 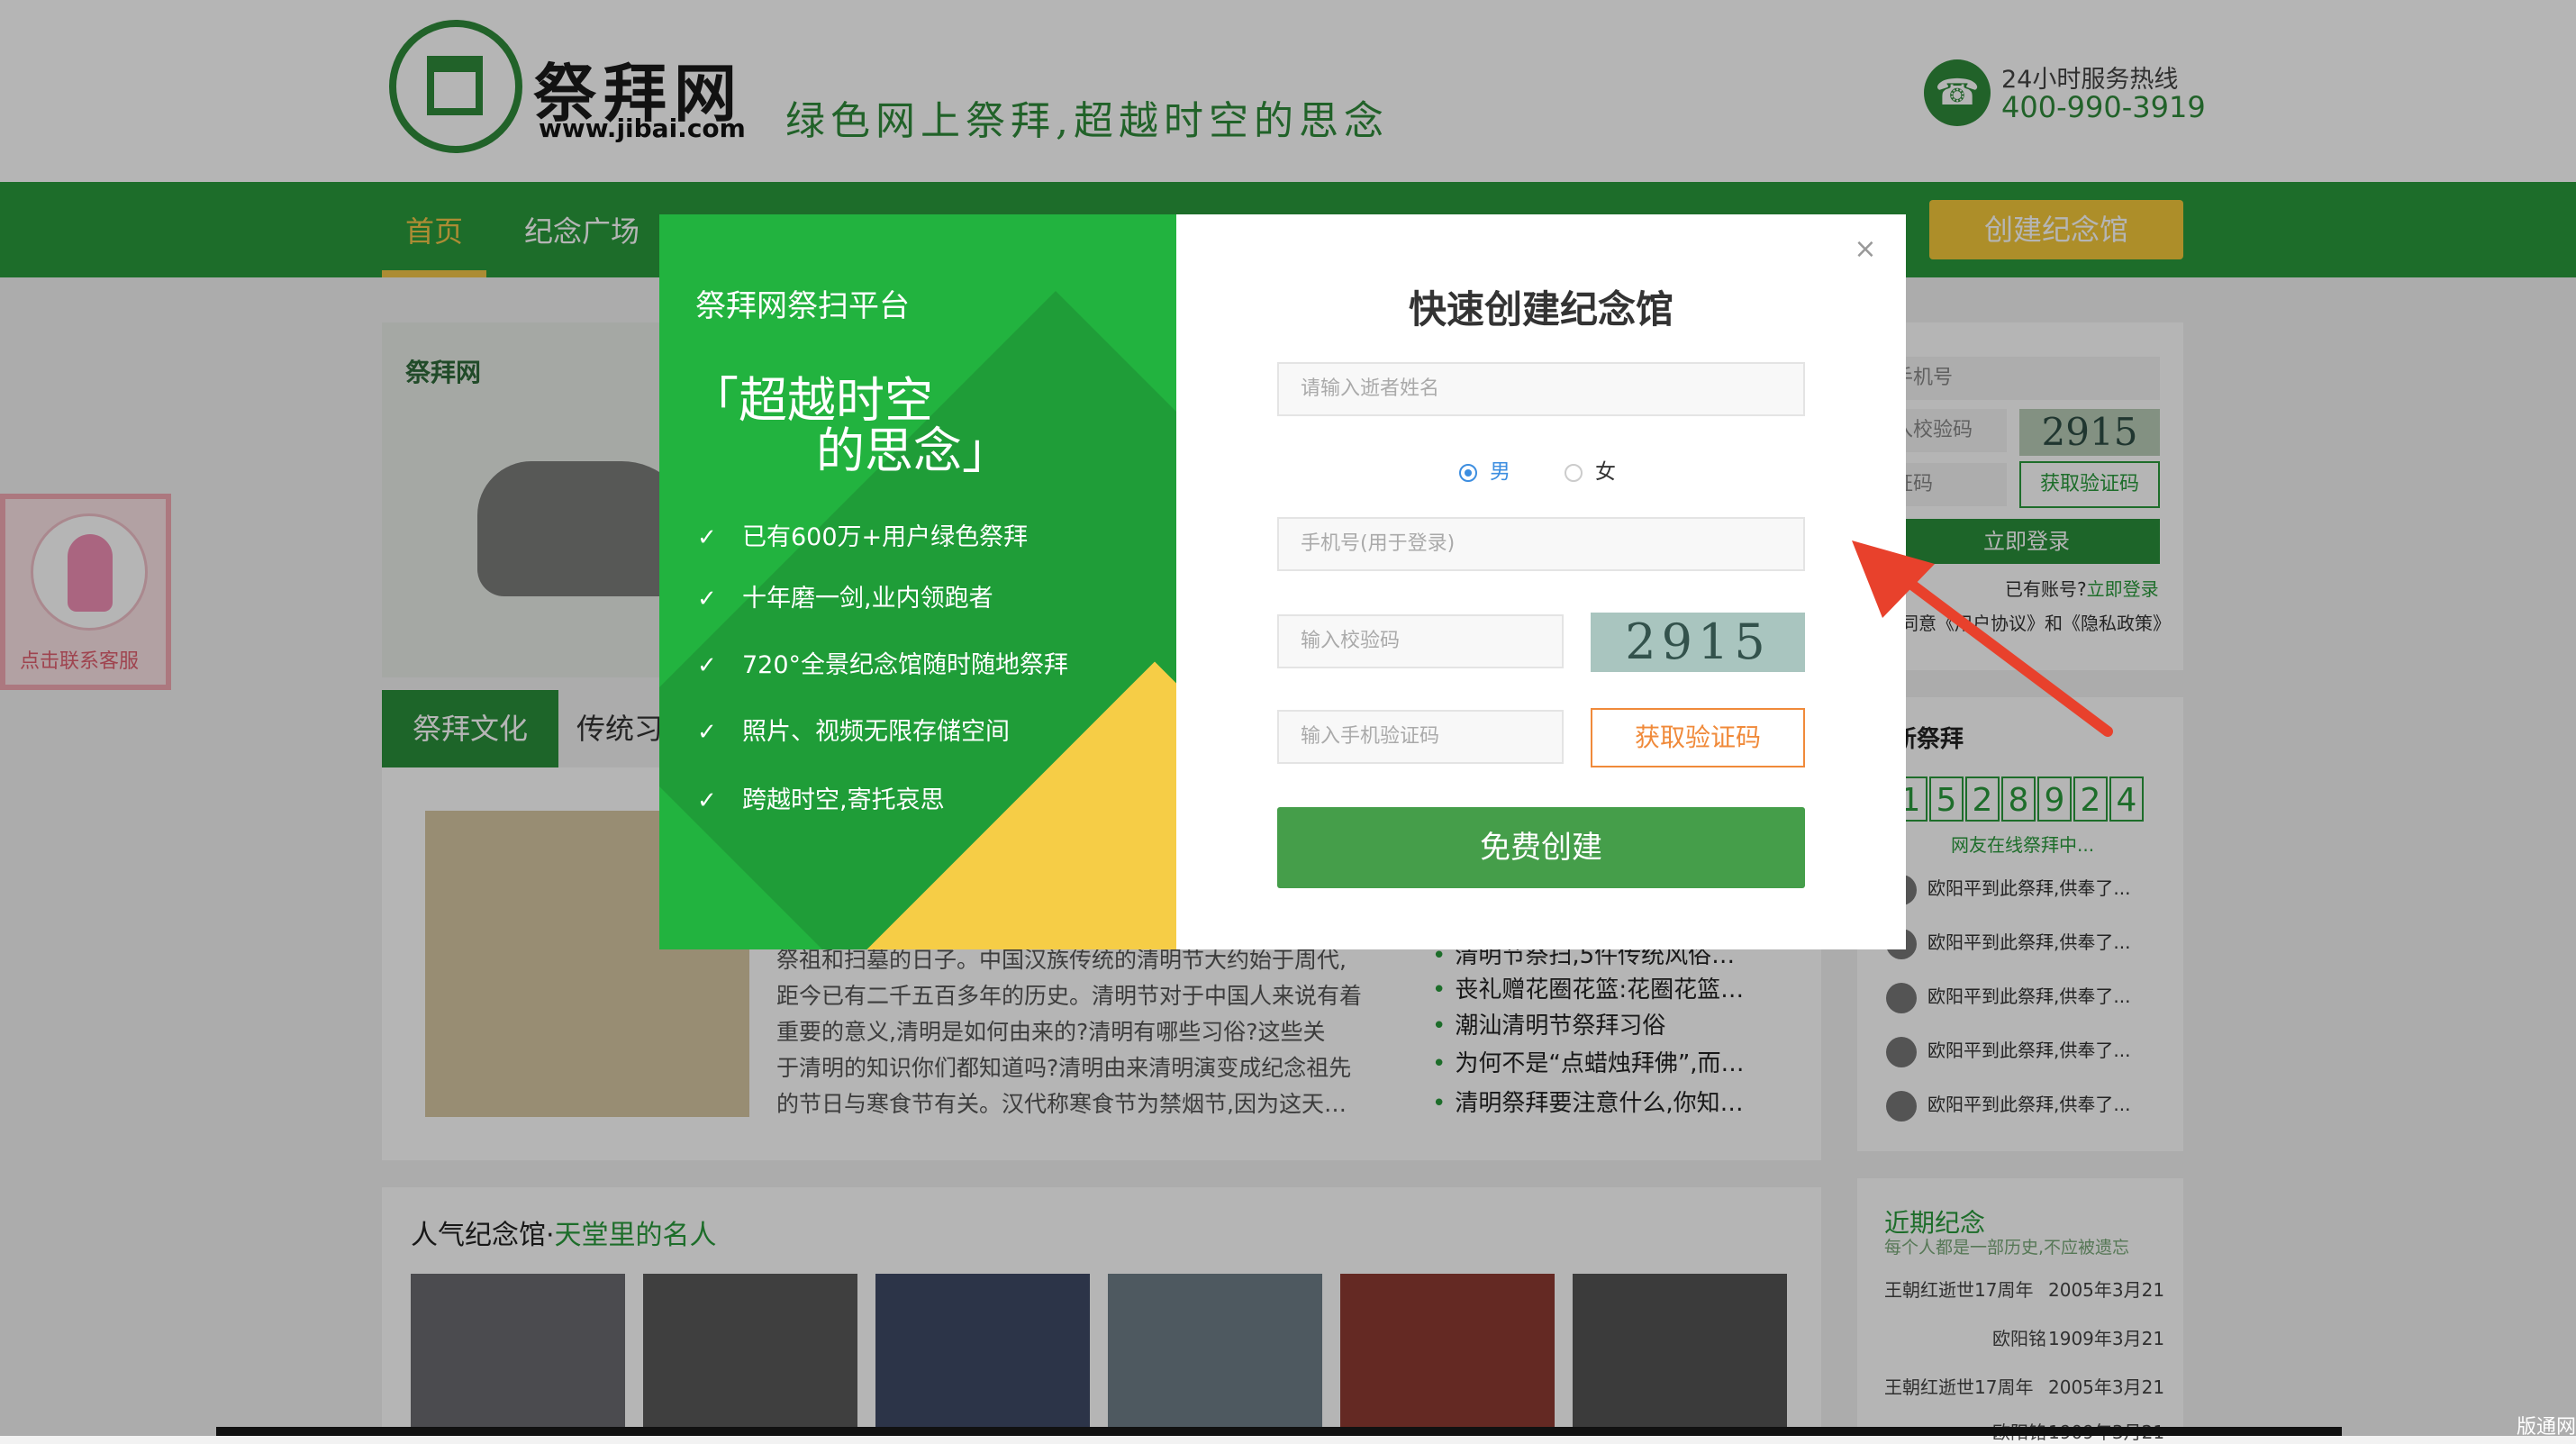 What do you see at coordinates (1865, 249) in the screenshot?
I see `modal-close-icon: ×` at bounding box center [1865, 249].